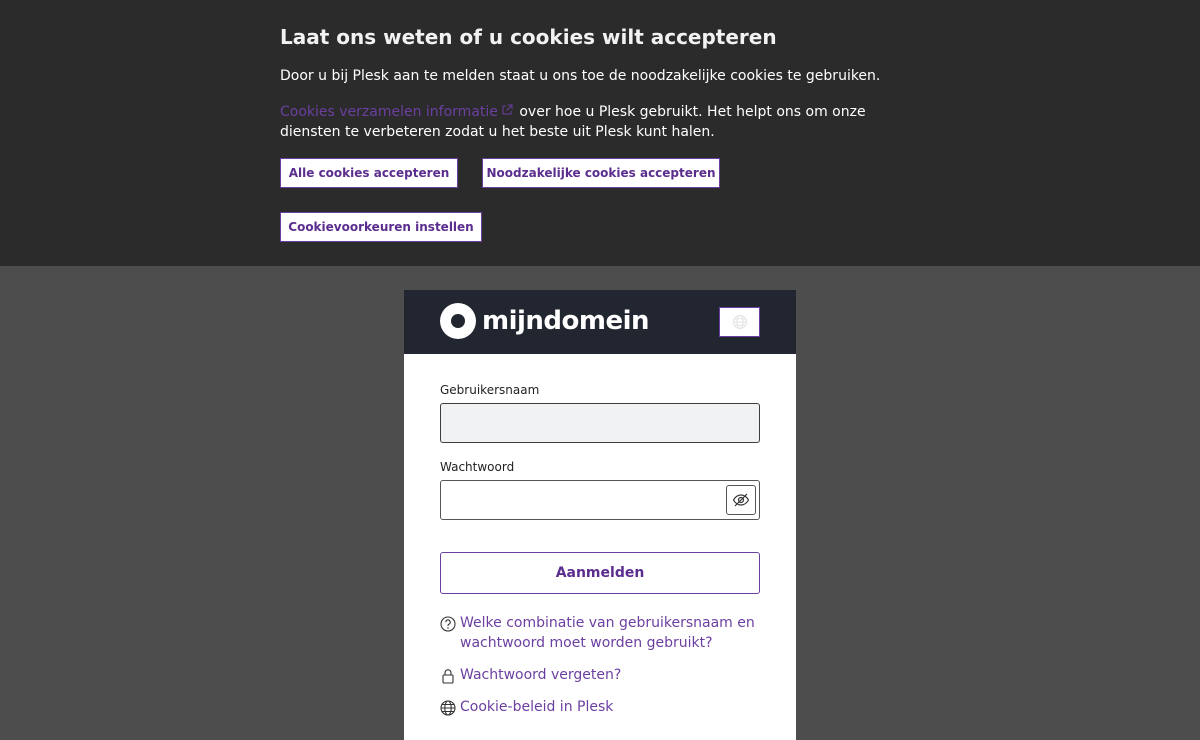  What do you see at coordinates (477, 467) in the screenshot?
I see `password-label: Wachtwoord` at bounding box center [477, 467].